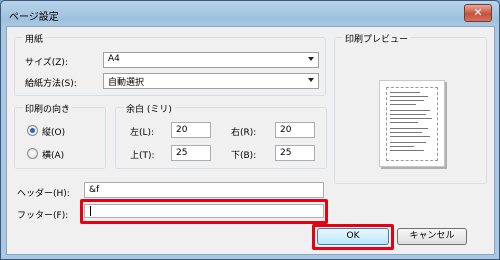 The height and width of the screenshot is (260, 500). What do you see at coordinates (244, 156) in the screenshot?
I see `bottom-margin-label: 下(B):` at bounding box center [244, 156].